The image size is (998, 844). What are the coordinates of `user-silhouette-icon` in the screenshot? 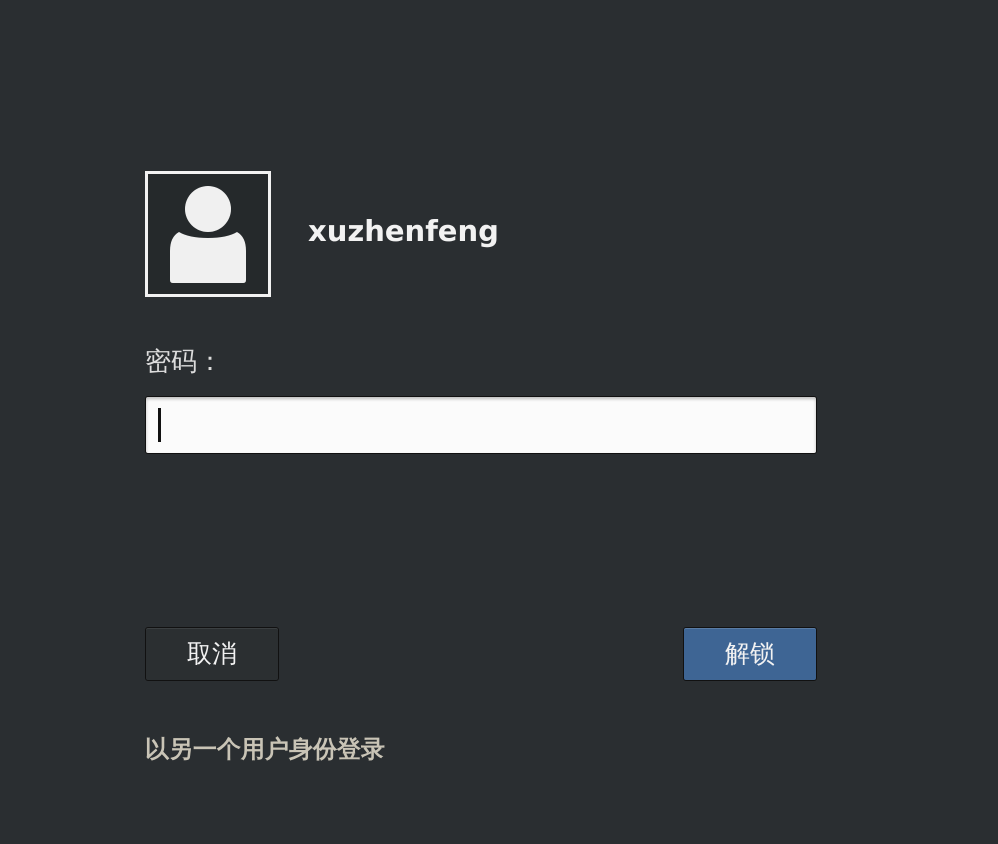 It's located at (208, 234).